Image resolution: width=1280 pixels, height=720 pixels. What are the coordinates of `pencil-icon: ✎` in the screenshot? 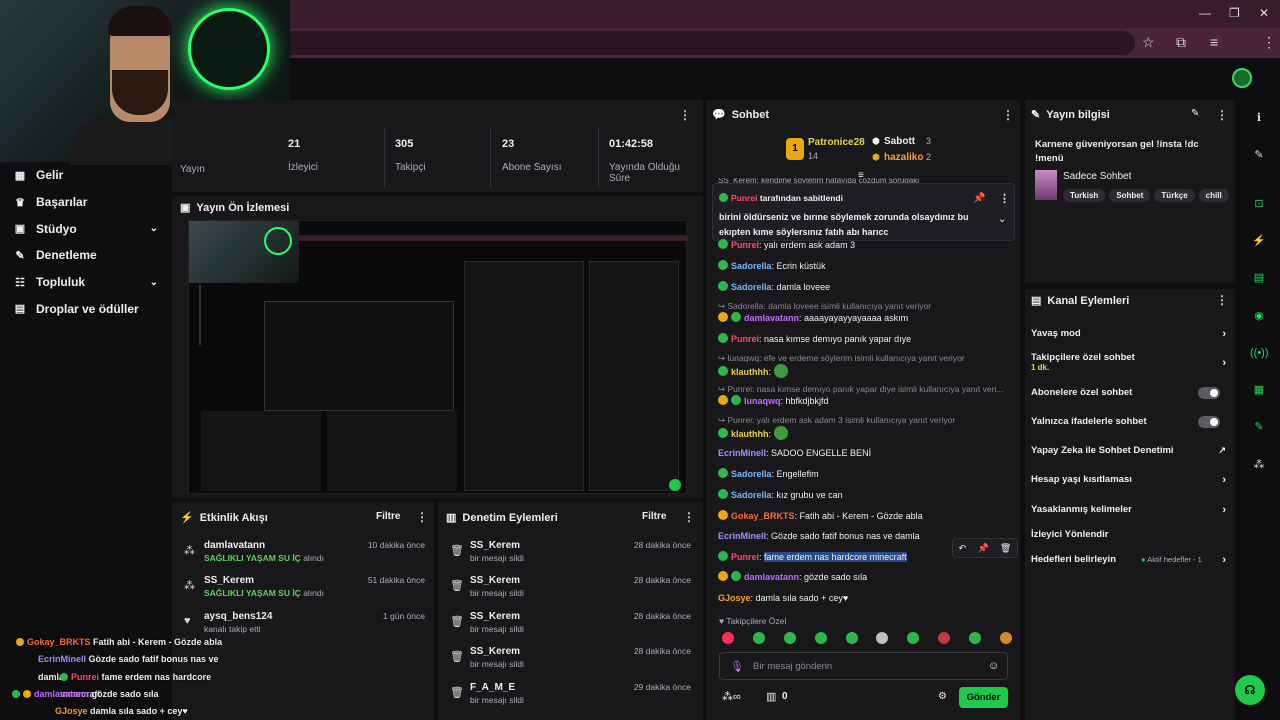 It's located at (1259, 155).